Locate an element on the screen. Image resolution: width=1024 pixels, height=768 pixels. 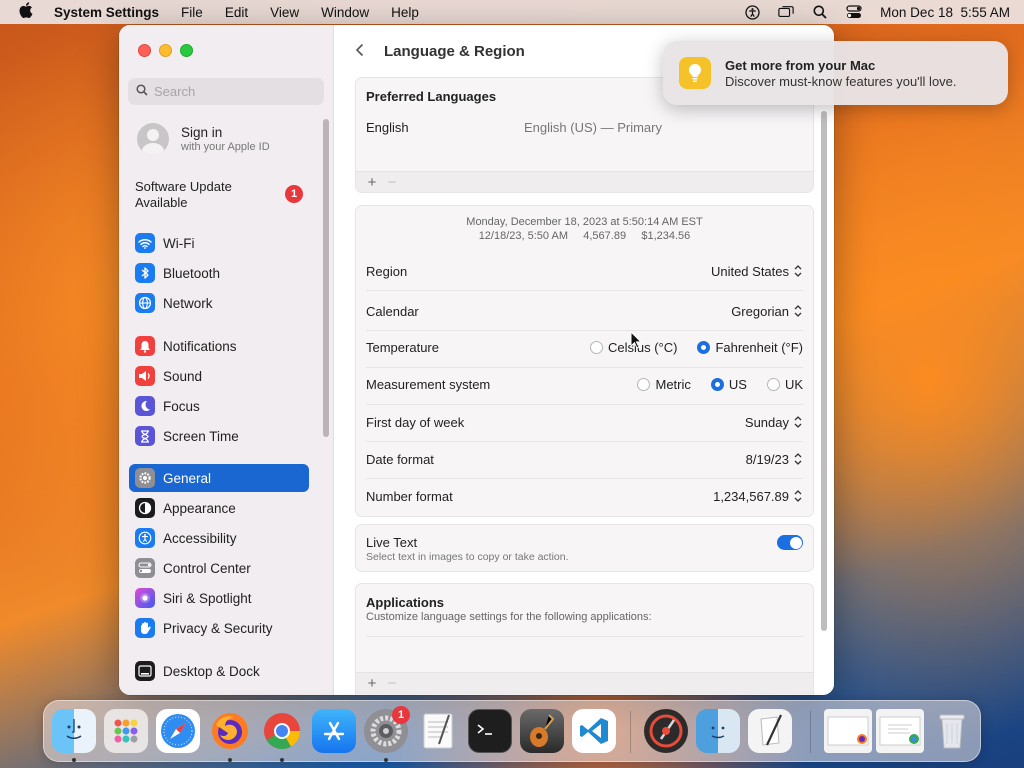
accessibility-status-icon is located at coordinates (752, 12).